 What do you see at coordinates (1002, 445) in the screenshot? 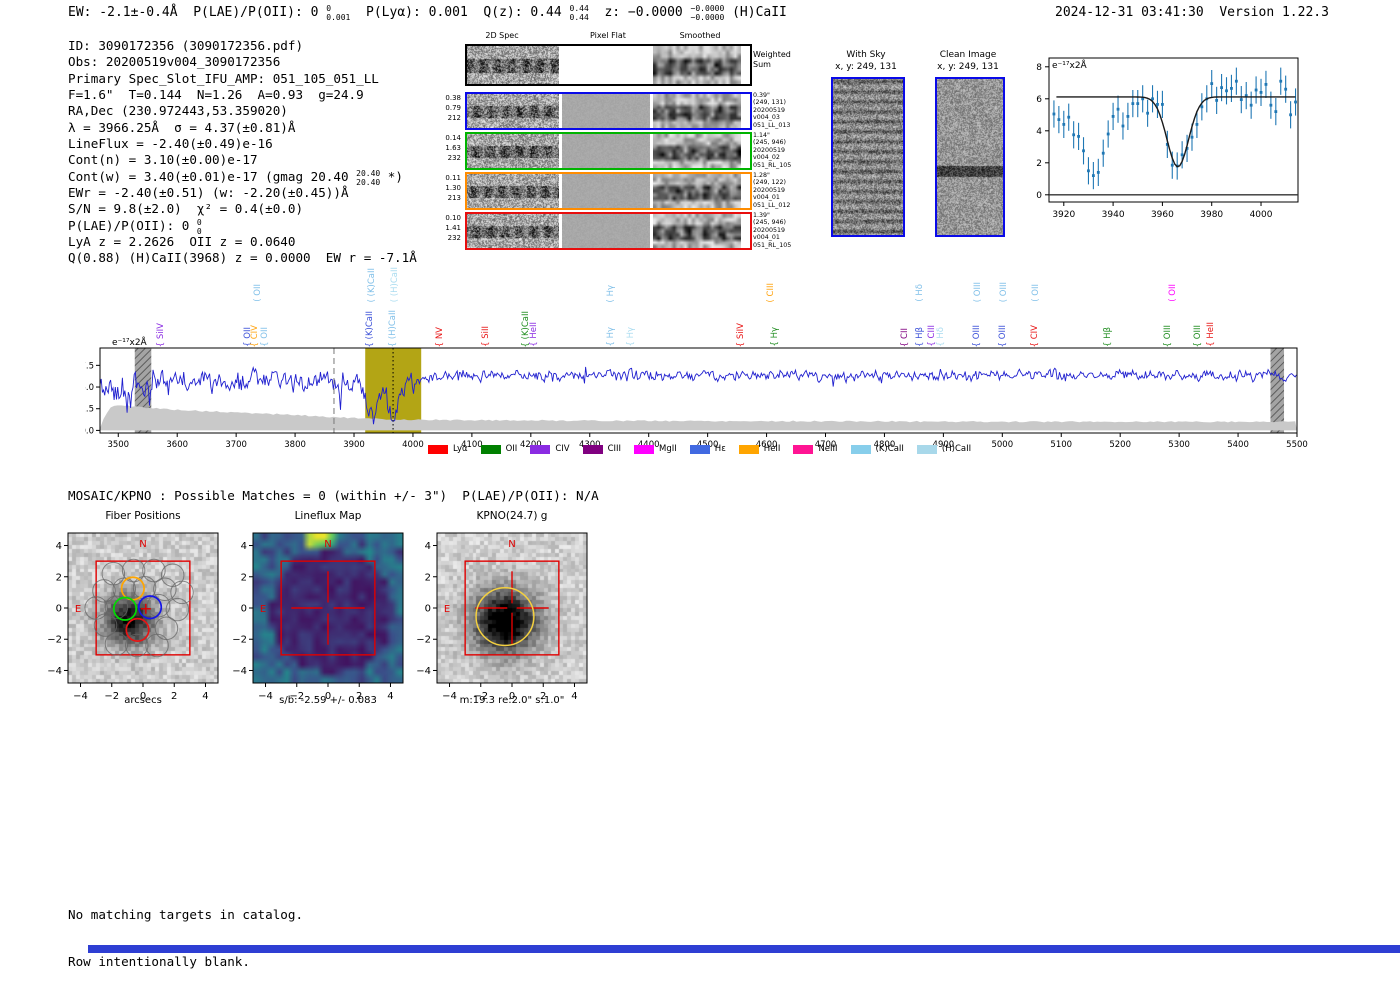
I see `main-xtick: 5000` at bounding box center [1002, 445].